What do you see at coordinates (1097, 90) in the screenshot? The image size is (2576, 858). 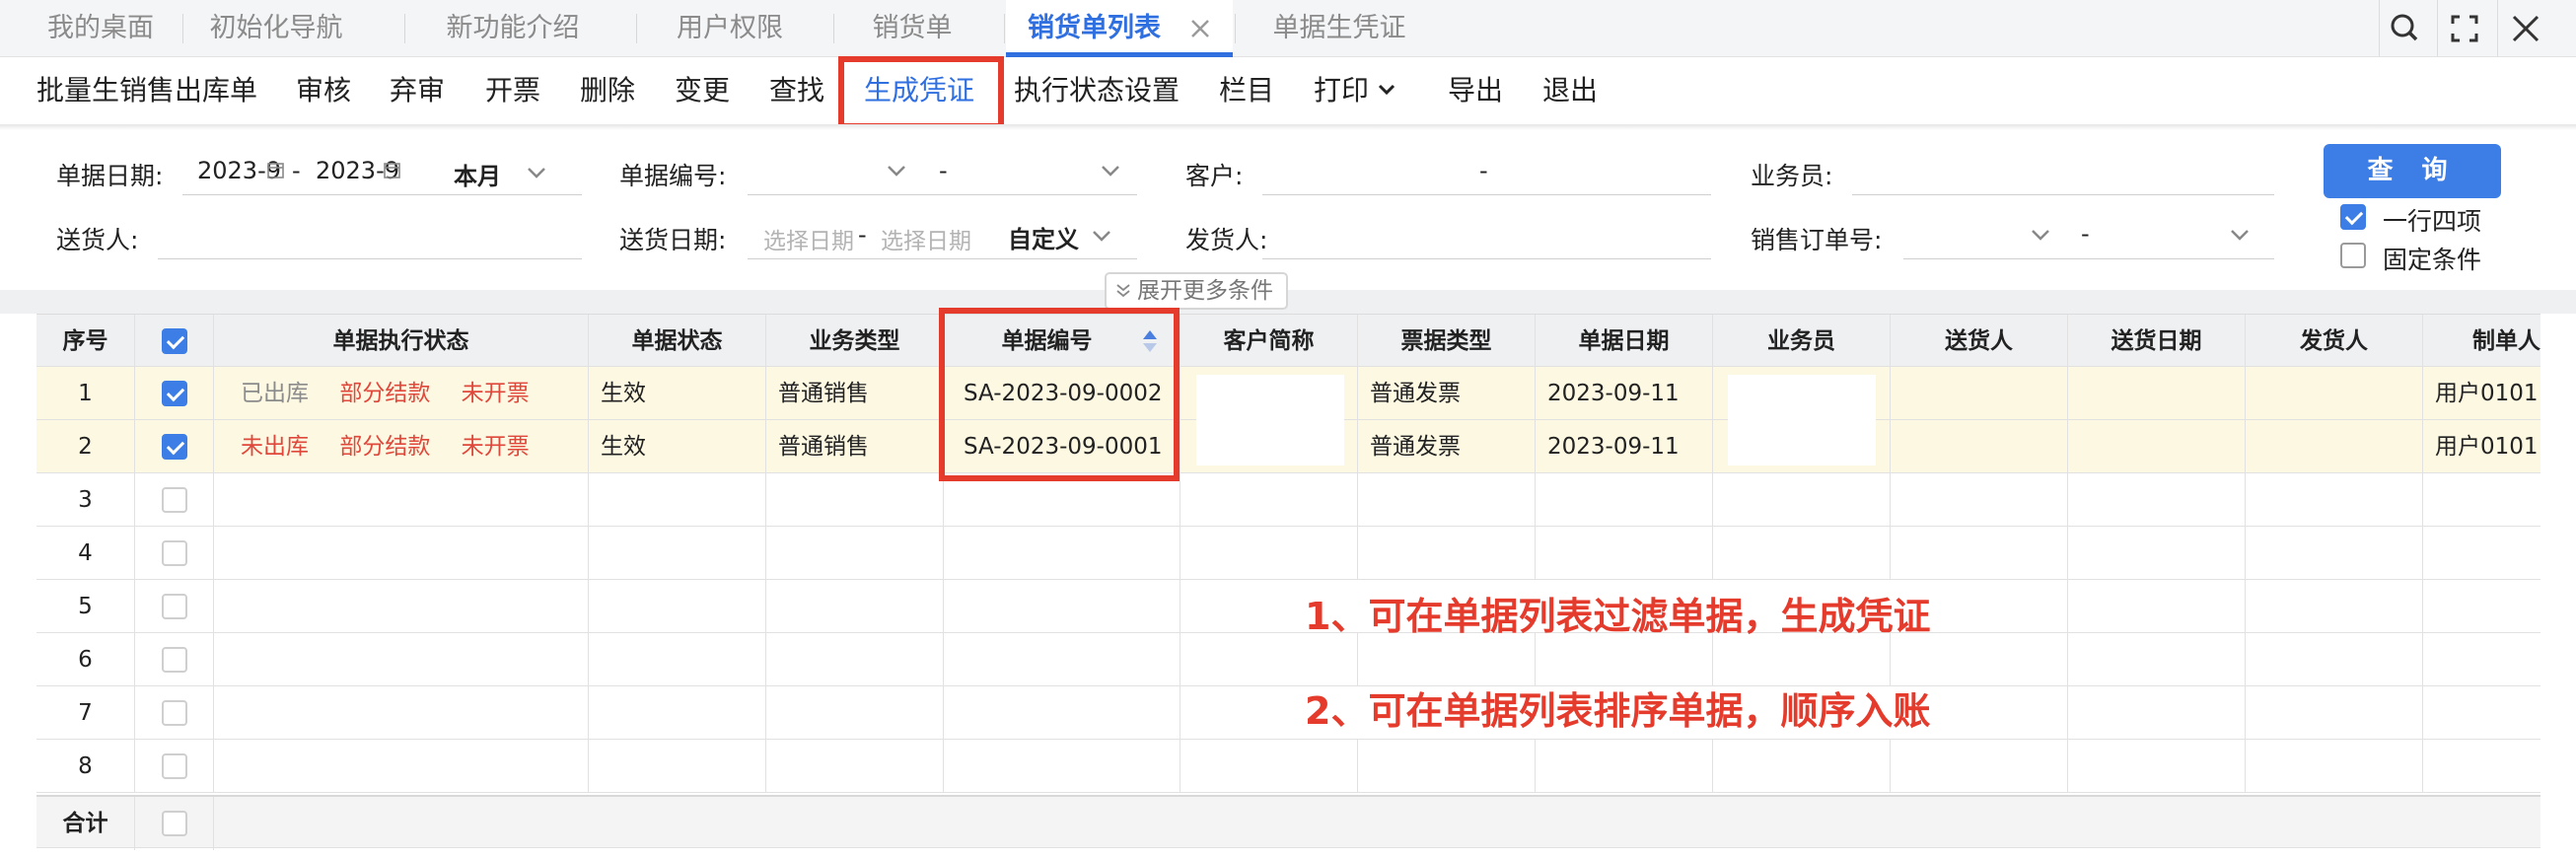 I see `exec-status-settings-button: 执行状态设置` at bounding box center [1097, 90].